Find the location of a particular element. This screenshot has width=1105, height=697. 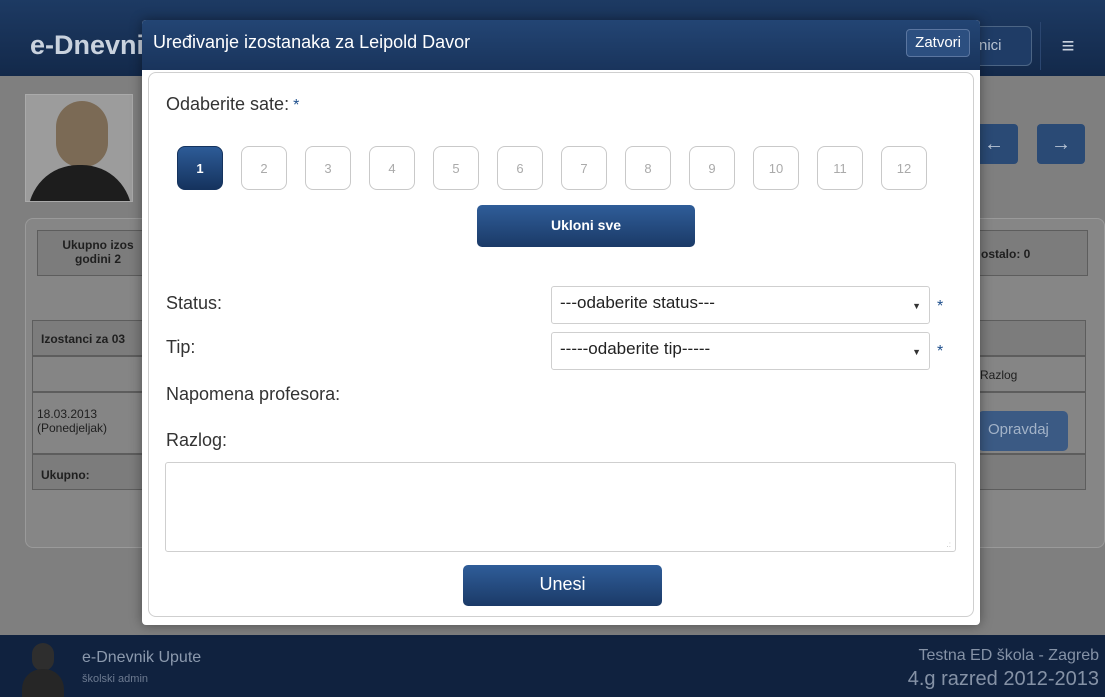

footer-school: Testna ED škola - Zagreb is located at coordinates (1008, 655).